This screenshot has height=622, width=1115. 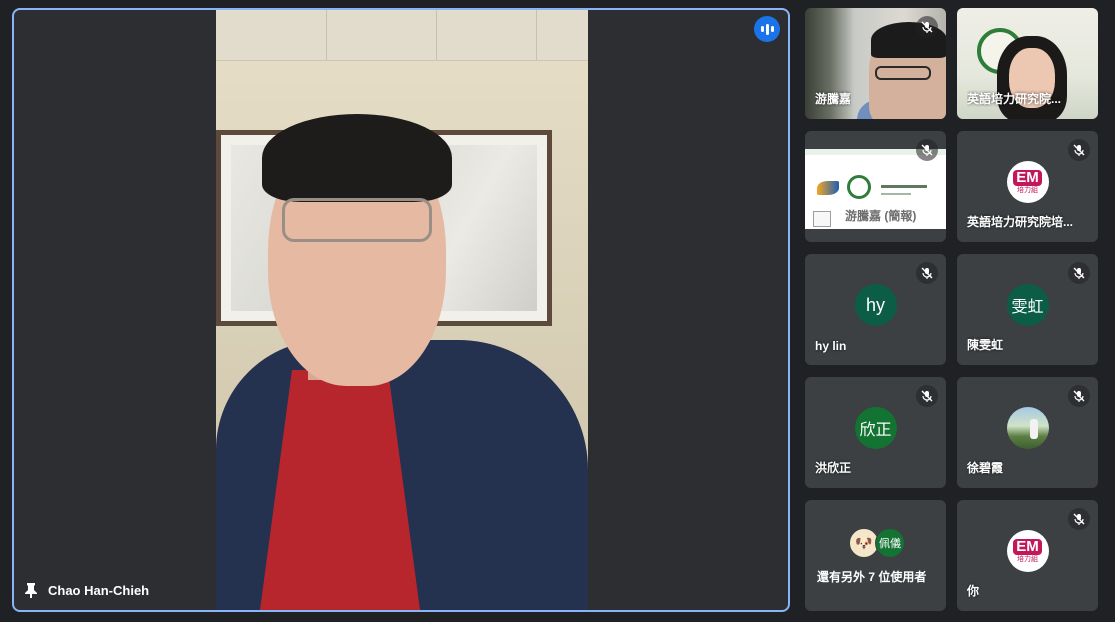 What do you see at coordinates (833, 99) in the screenshot?
I see `participant-name: 游騰嘉` at bounding box center [833, 99].